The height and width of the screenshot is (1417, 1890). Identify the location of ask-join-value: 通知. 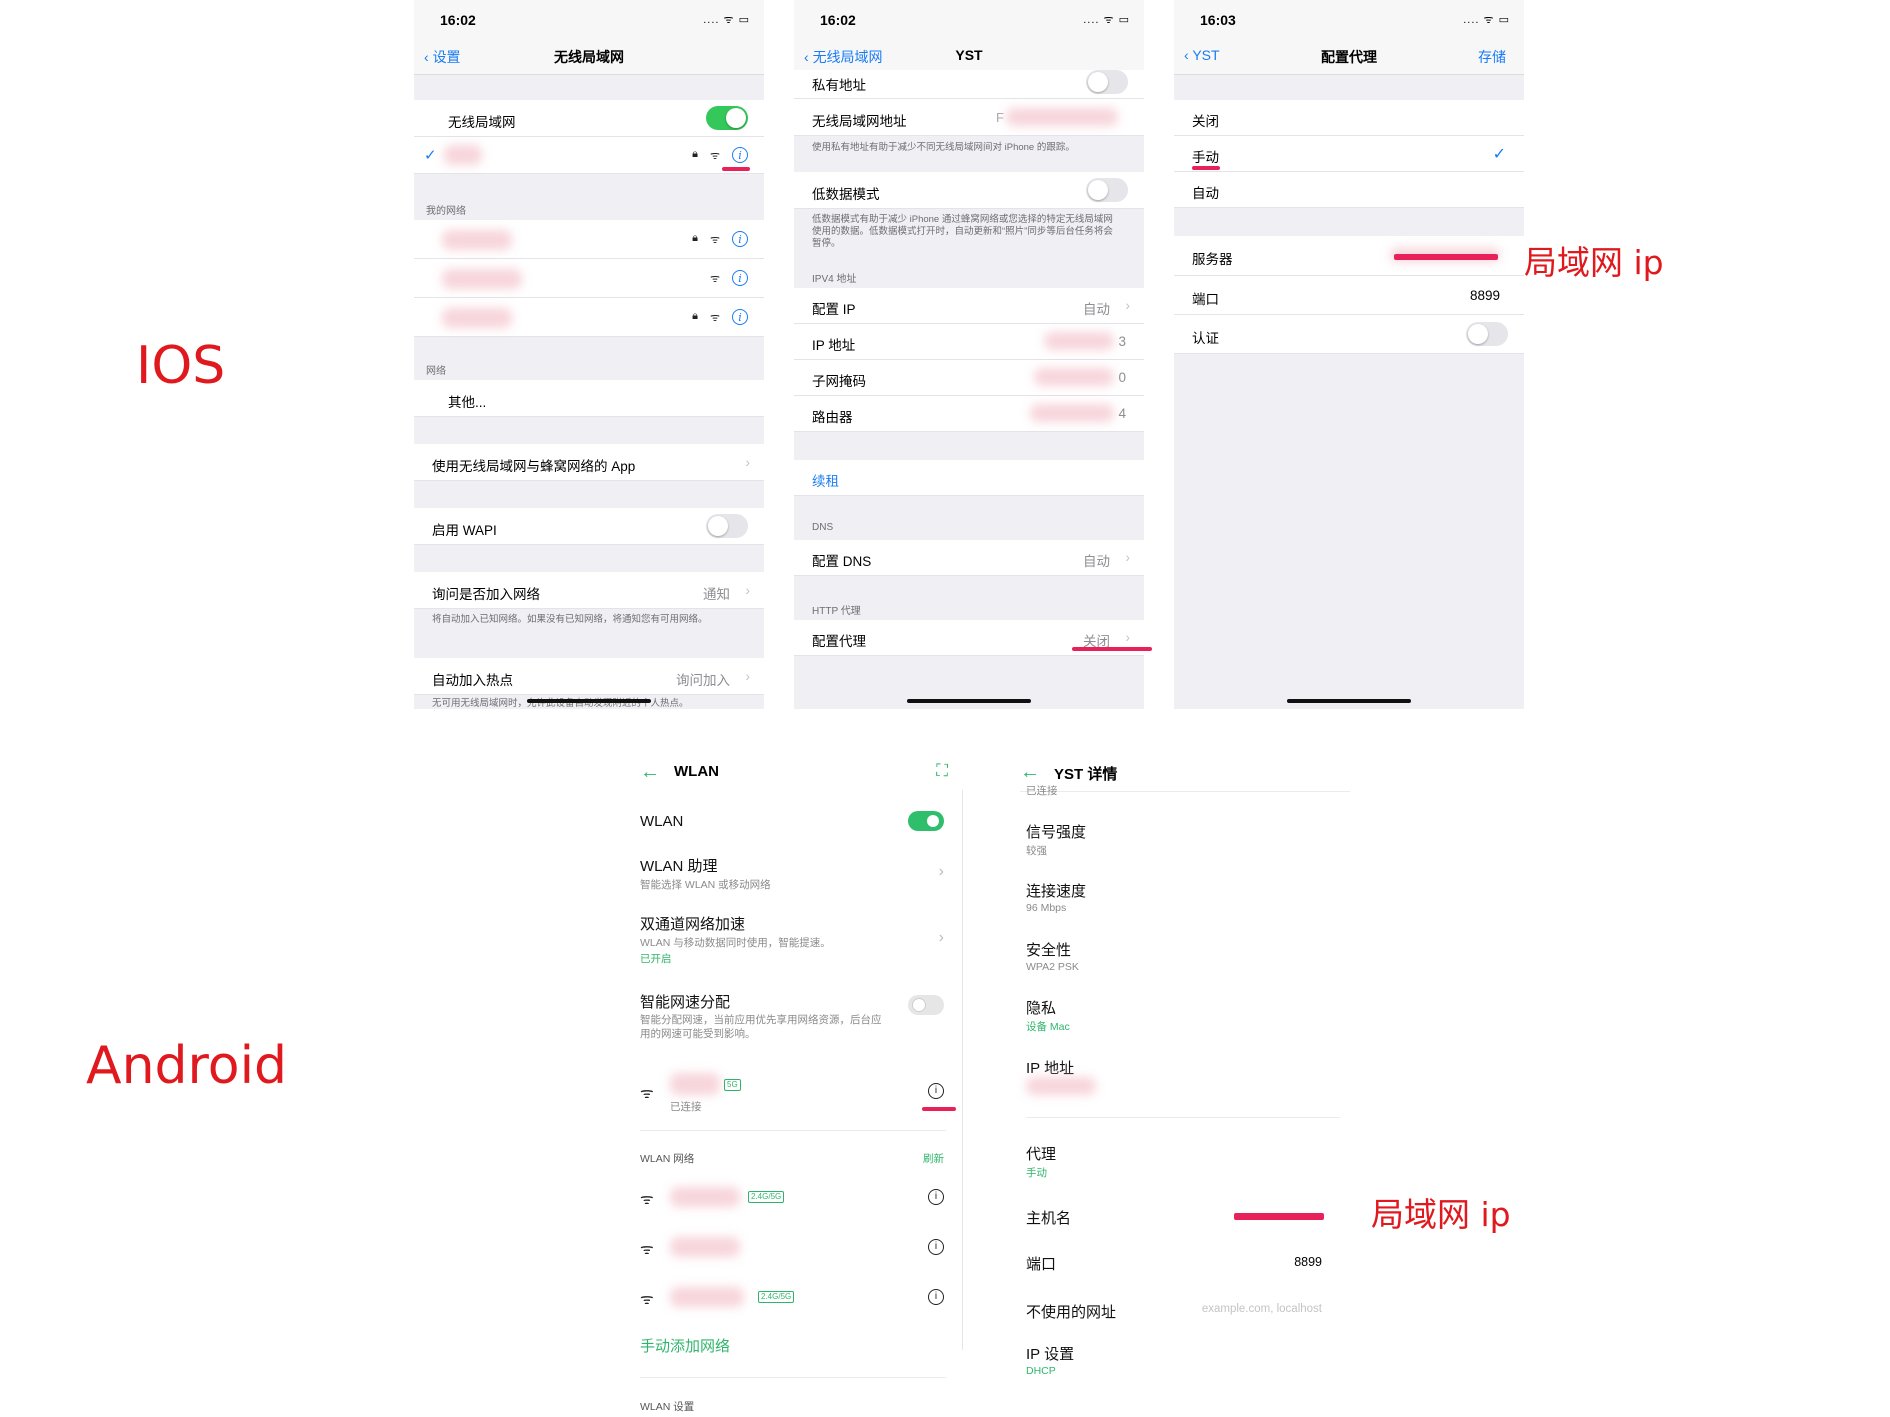
(716, 594).